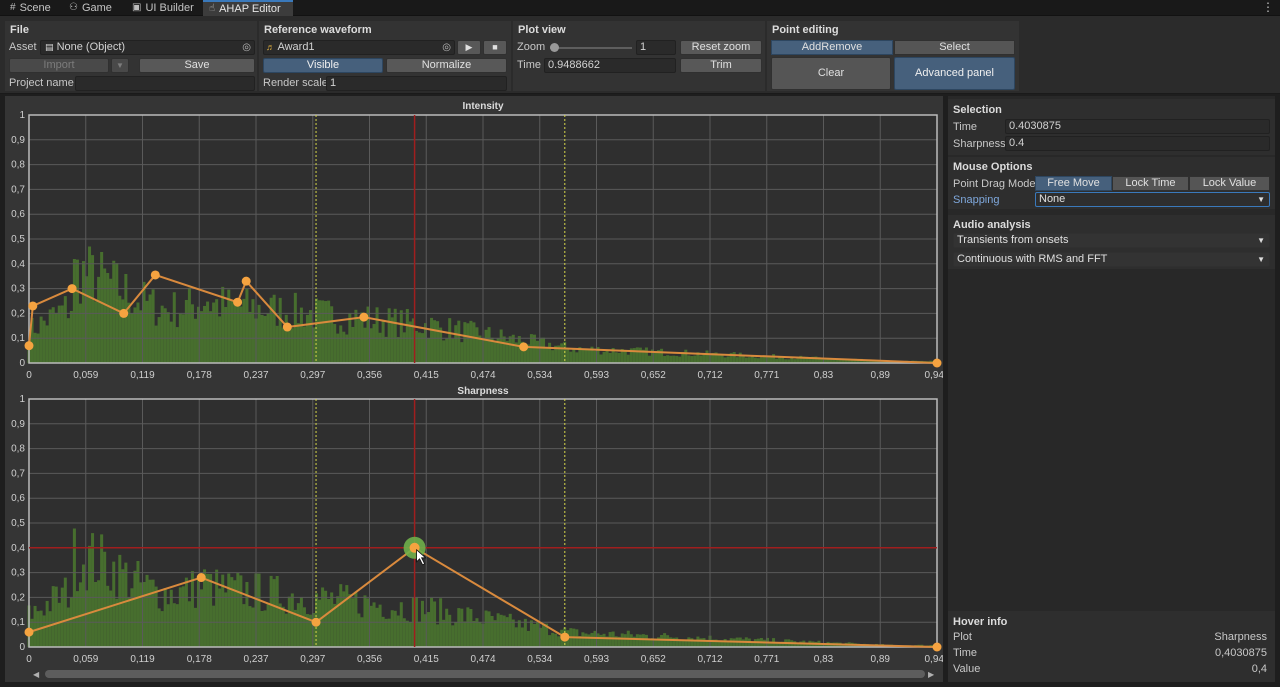  Describe the element at coordinates (318, 30) in the screenshot. I see `reference-waveform-title: Reference waveform` at that location.